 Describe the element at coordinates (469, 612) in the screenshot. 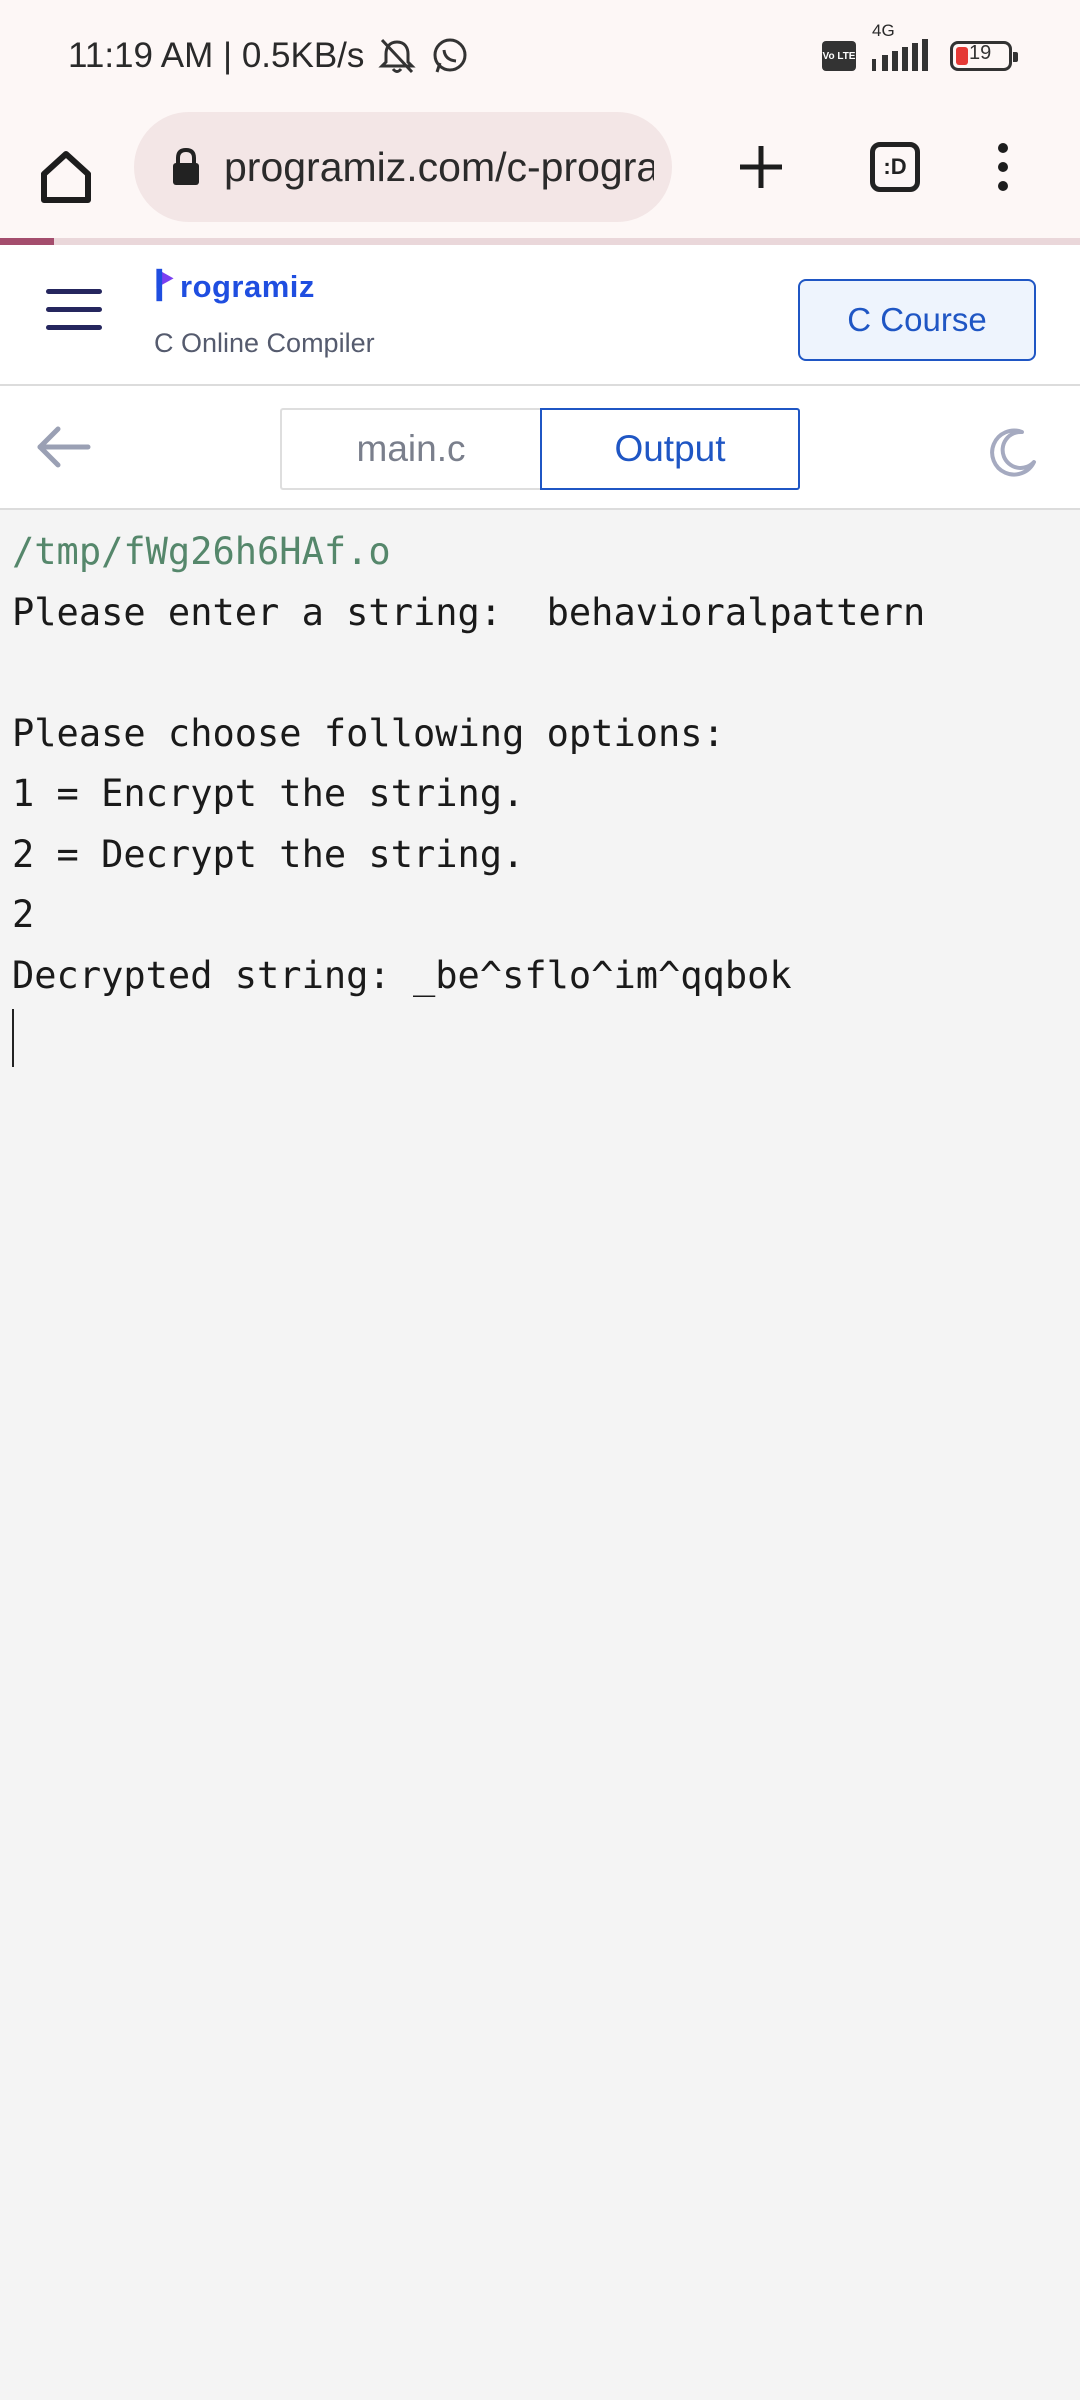

I see `output-line: Please enter a string: behavioralpattern` at that location.